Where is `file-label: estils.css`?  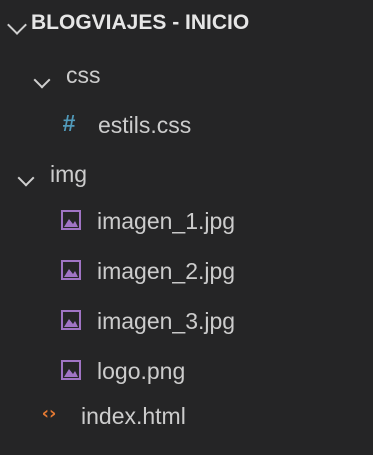
file-label: estils.css is located at coordinates (145, 125).